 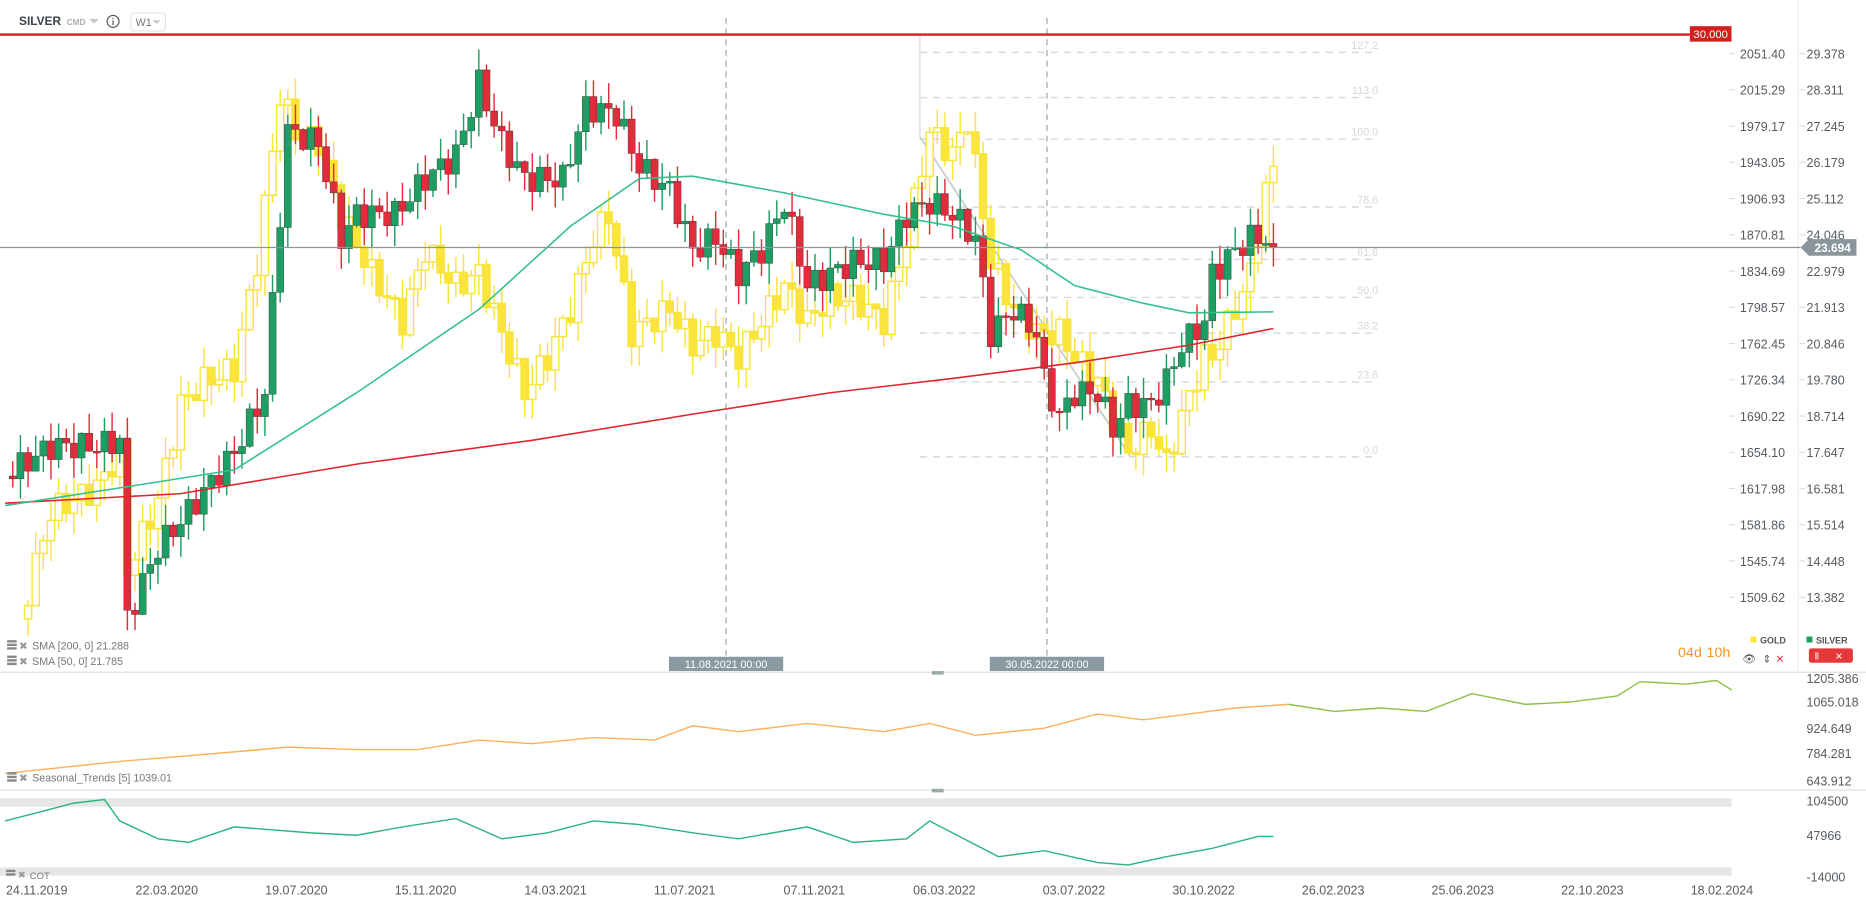 What do you see at coordinates (1825, 381) in the screenshot?
I see `silver-axis-label: 19.780` at bounding box center [1825, 381].